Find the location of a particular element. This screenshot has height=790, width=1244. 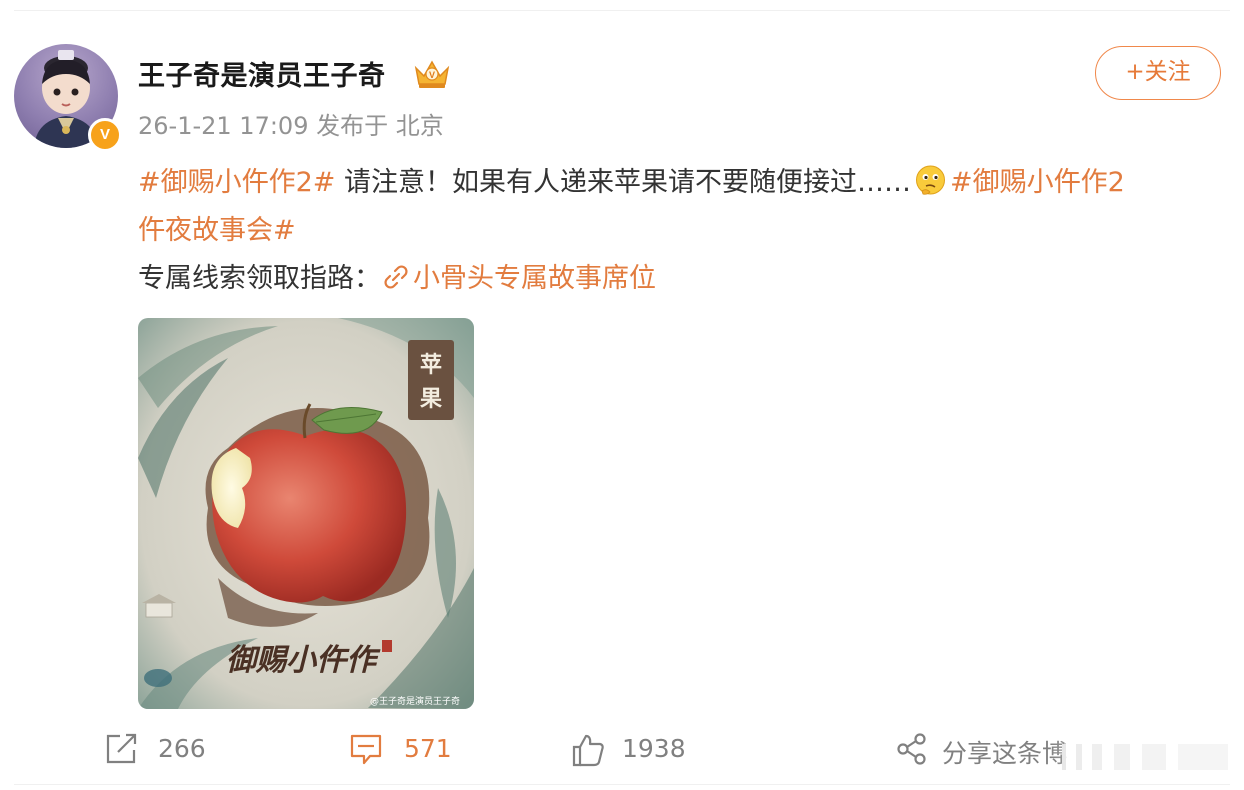

repost-button: 266 is located at coordinates (164, 750).